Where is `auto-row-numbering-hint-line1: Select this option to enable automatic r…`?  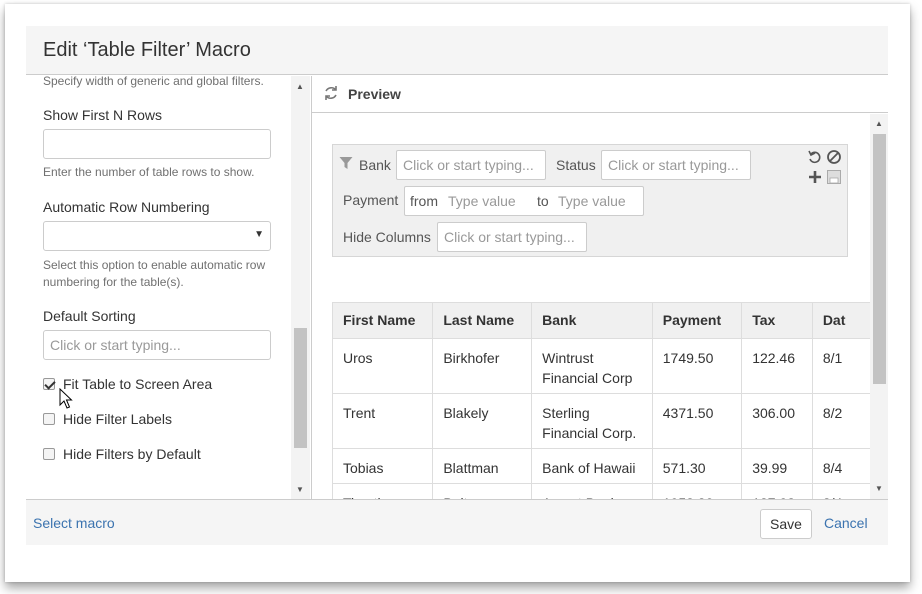
auto-row-numbering-hint-line1: Select this option to enable automatic r… is located at coordinates (154, 265).